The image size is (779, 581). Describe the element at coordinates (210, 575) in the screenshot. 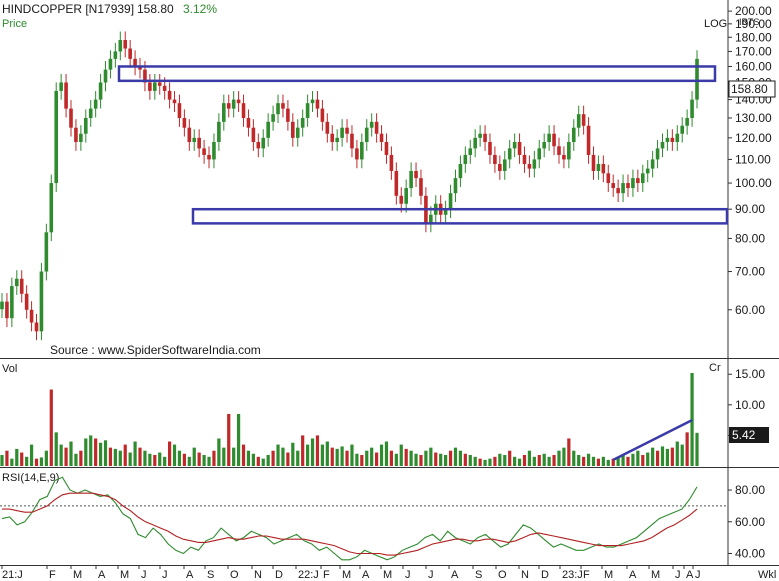

I see `x-tick-label: S` at that location.